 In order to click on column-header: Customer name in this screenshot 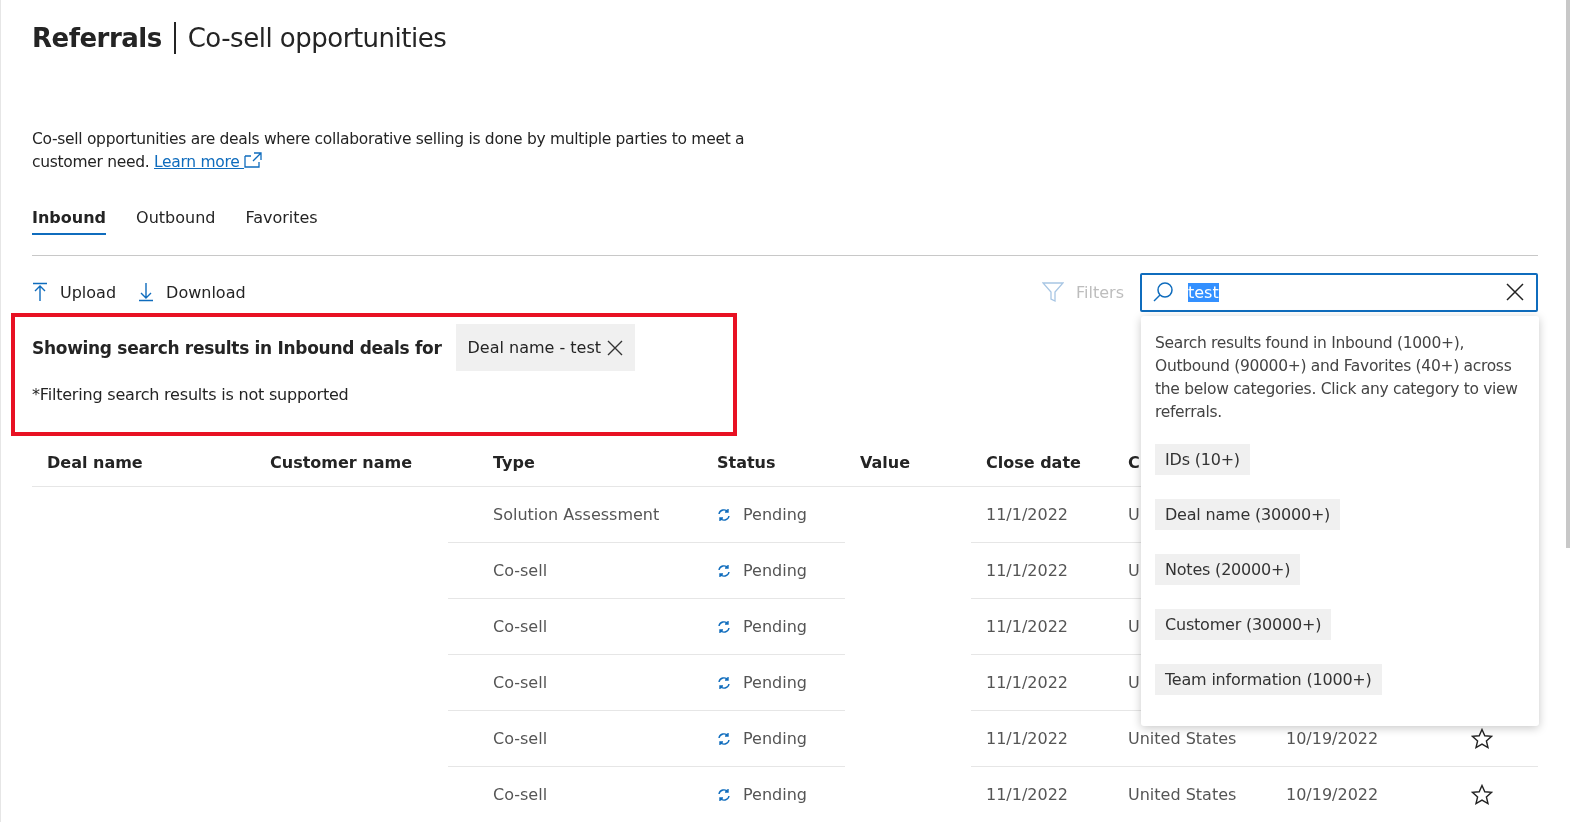, I will do `click(341, 462)`.